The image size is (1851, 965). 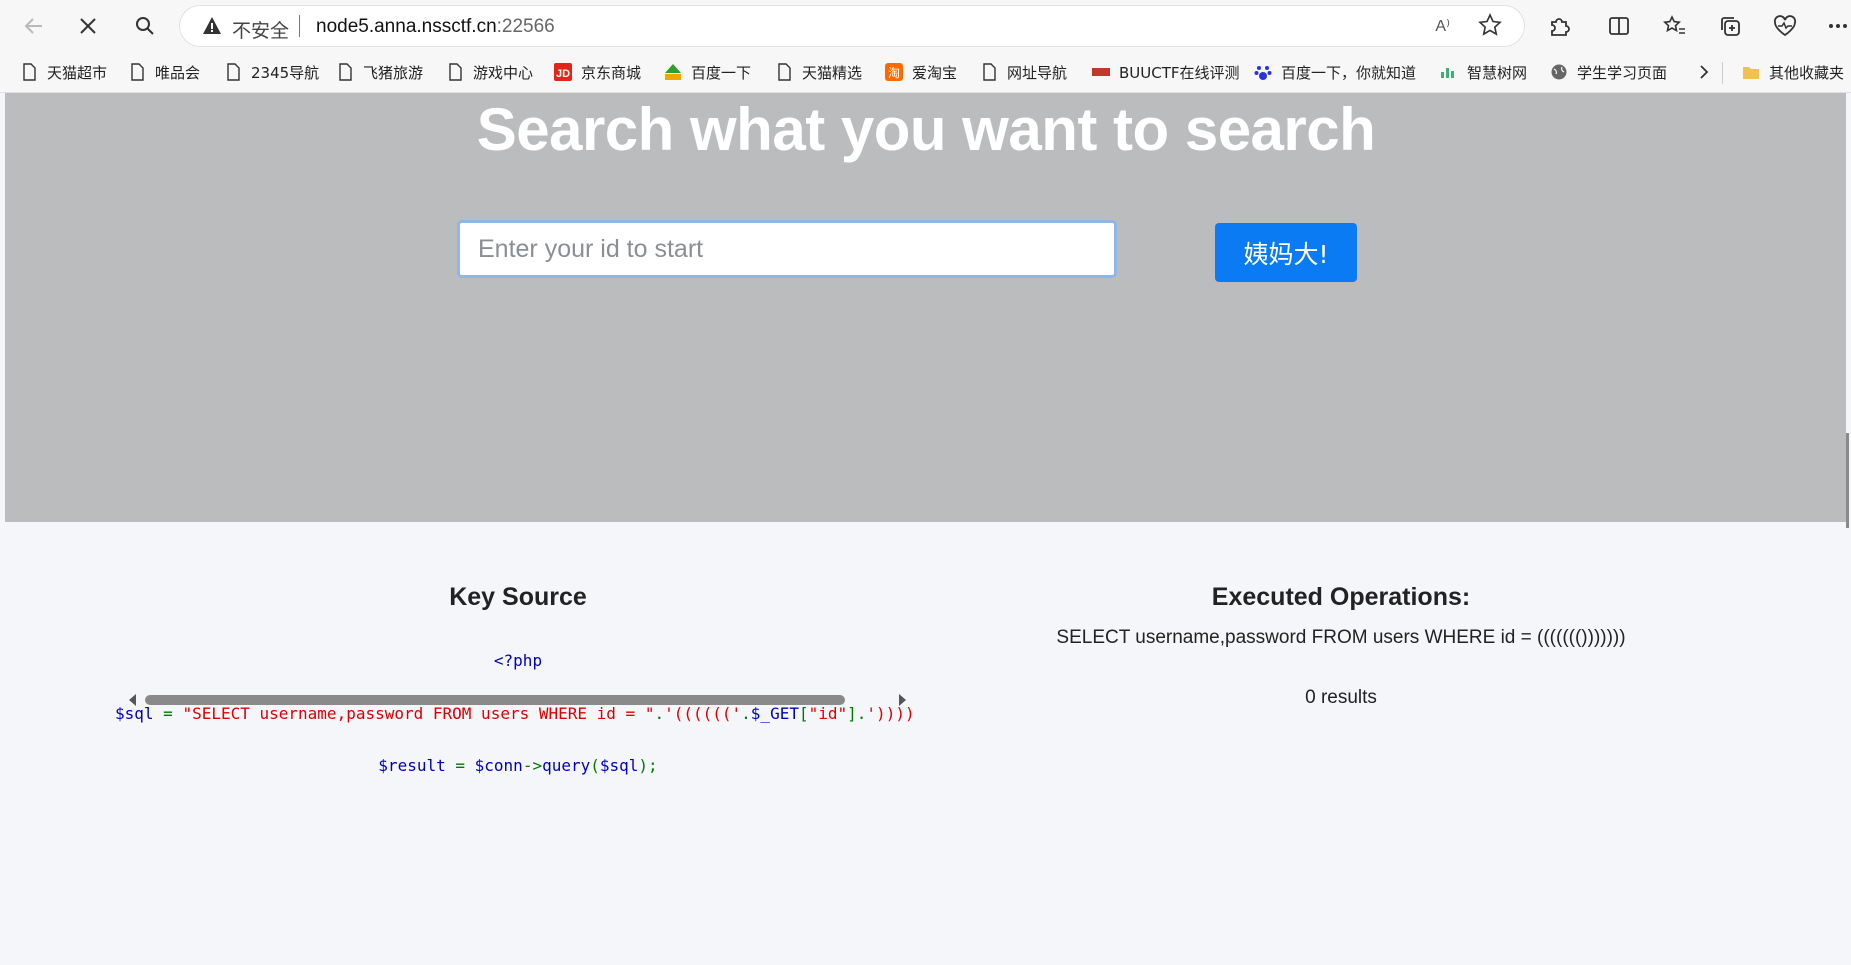 I want to click on split-screen-icon, so click(x=1619, y=26).